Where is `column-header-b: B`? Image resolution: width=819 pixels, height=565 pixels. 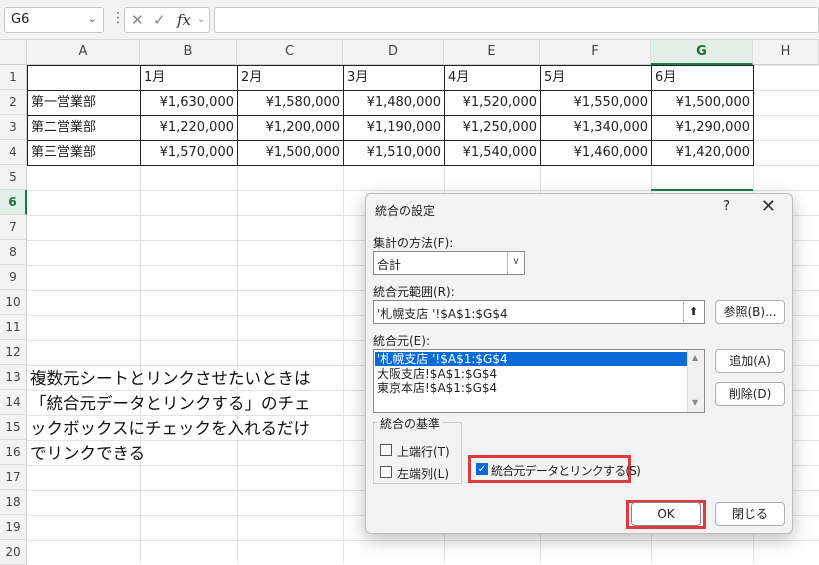
column-header-b: B is located at coordinates (188, 52).